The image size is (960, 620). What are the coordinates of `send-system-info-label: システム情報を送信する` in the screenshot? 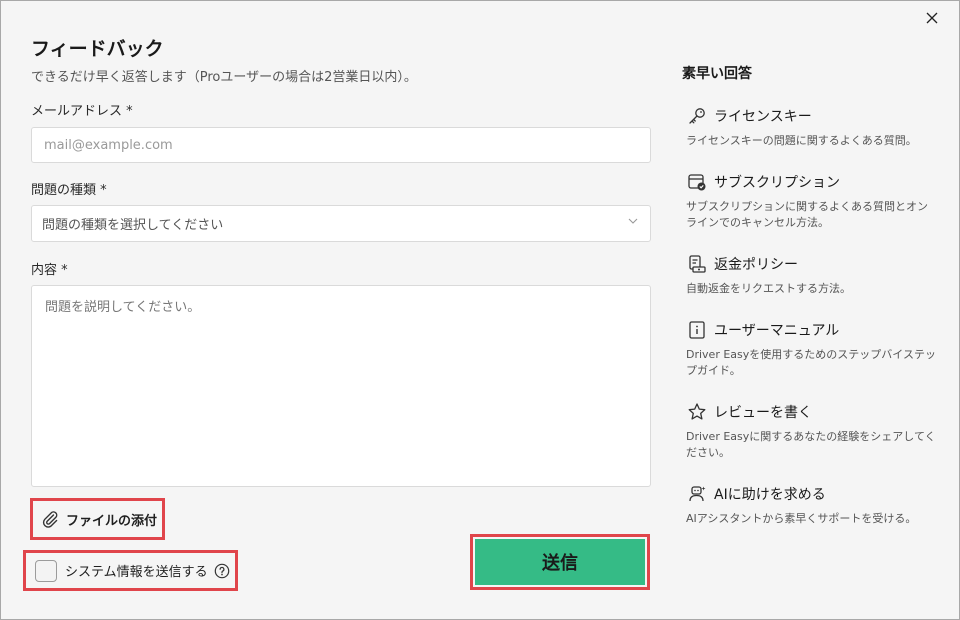 It's located at (136, 572).